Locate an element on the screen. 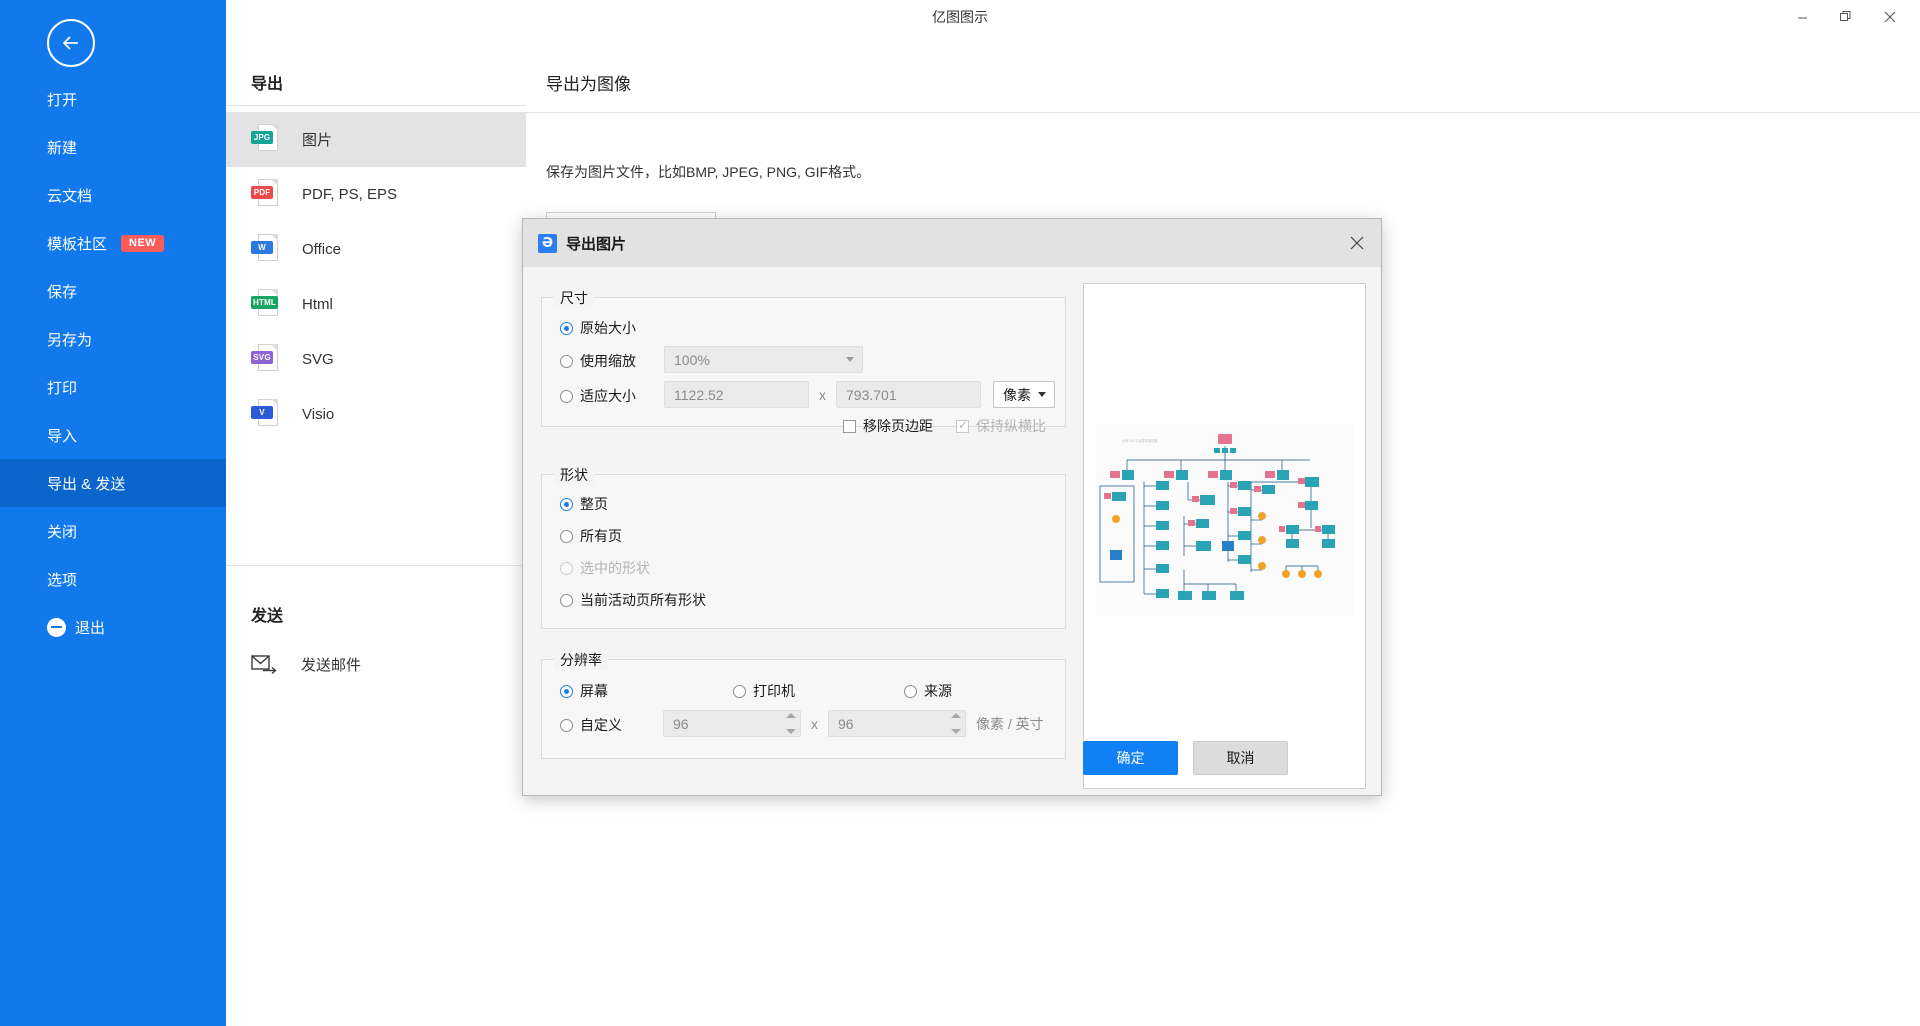 This screenshot has height=1026, width=1920. resolution-legend: 分辨率 is located at coordinates (581, 660).